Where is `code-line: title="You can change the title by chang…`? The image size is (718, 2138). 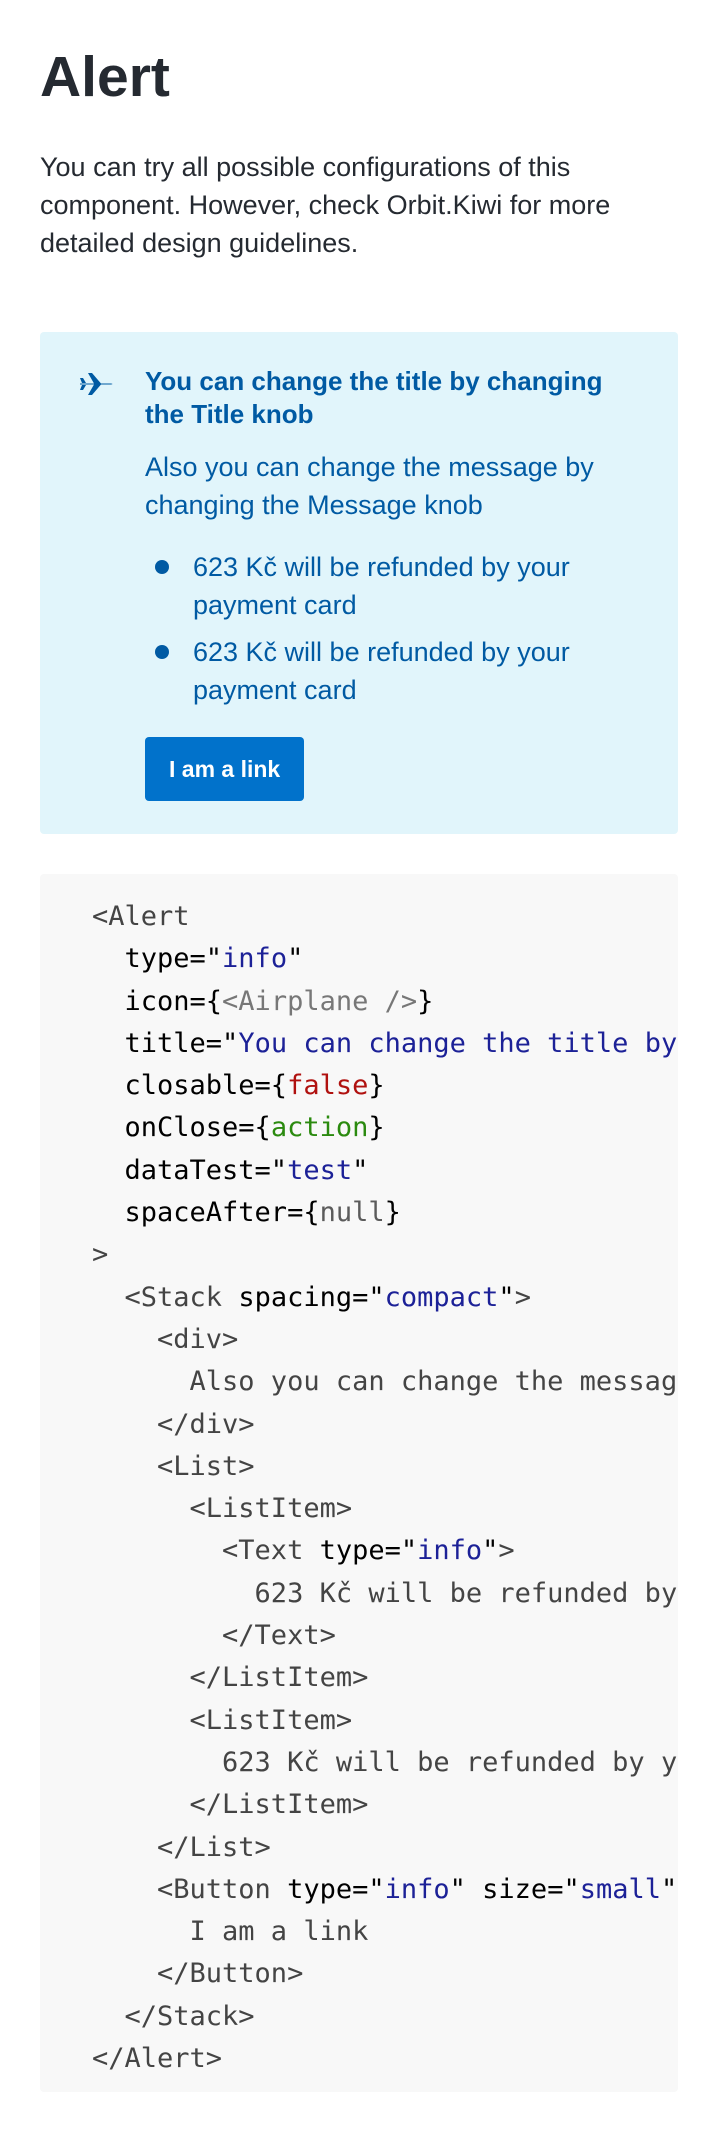 code-line: title="You can change the title by chang… is located at coordinates (385, 1044).